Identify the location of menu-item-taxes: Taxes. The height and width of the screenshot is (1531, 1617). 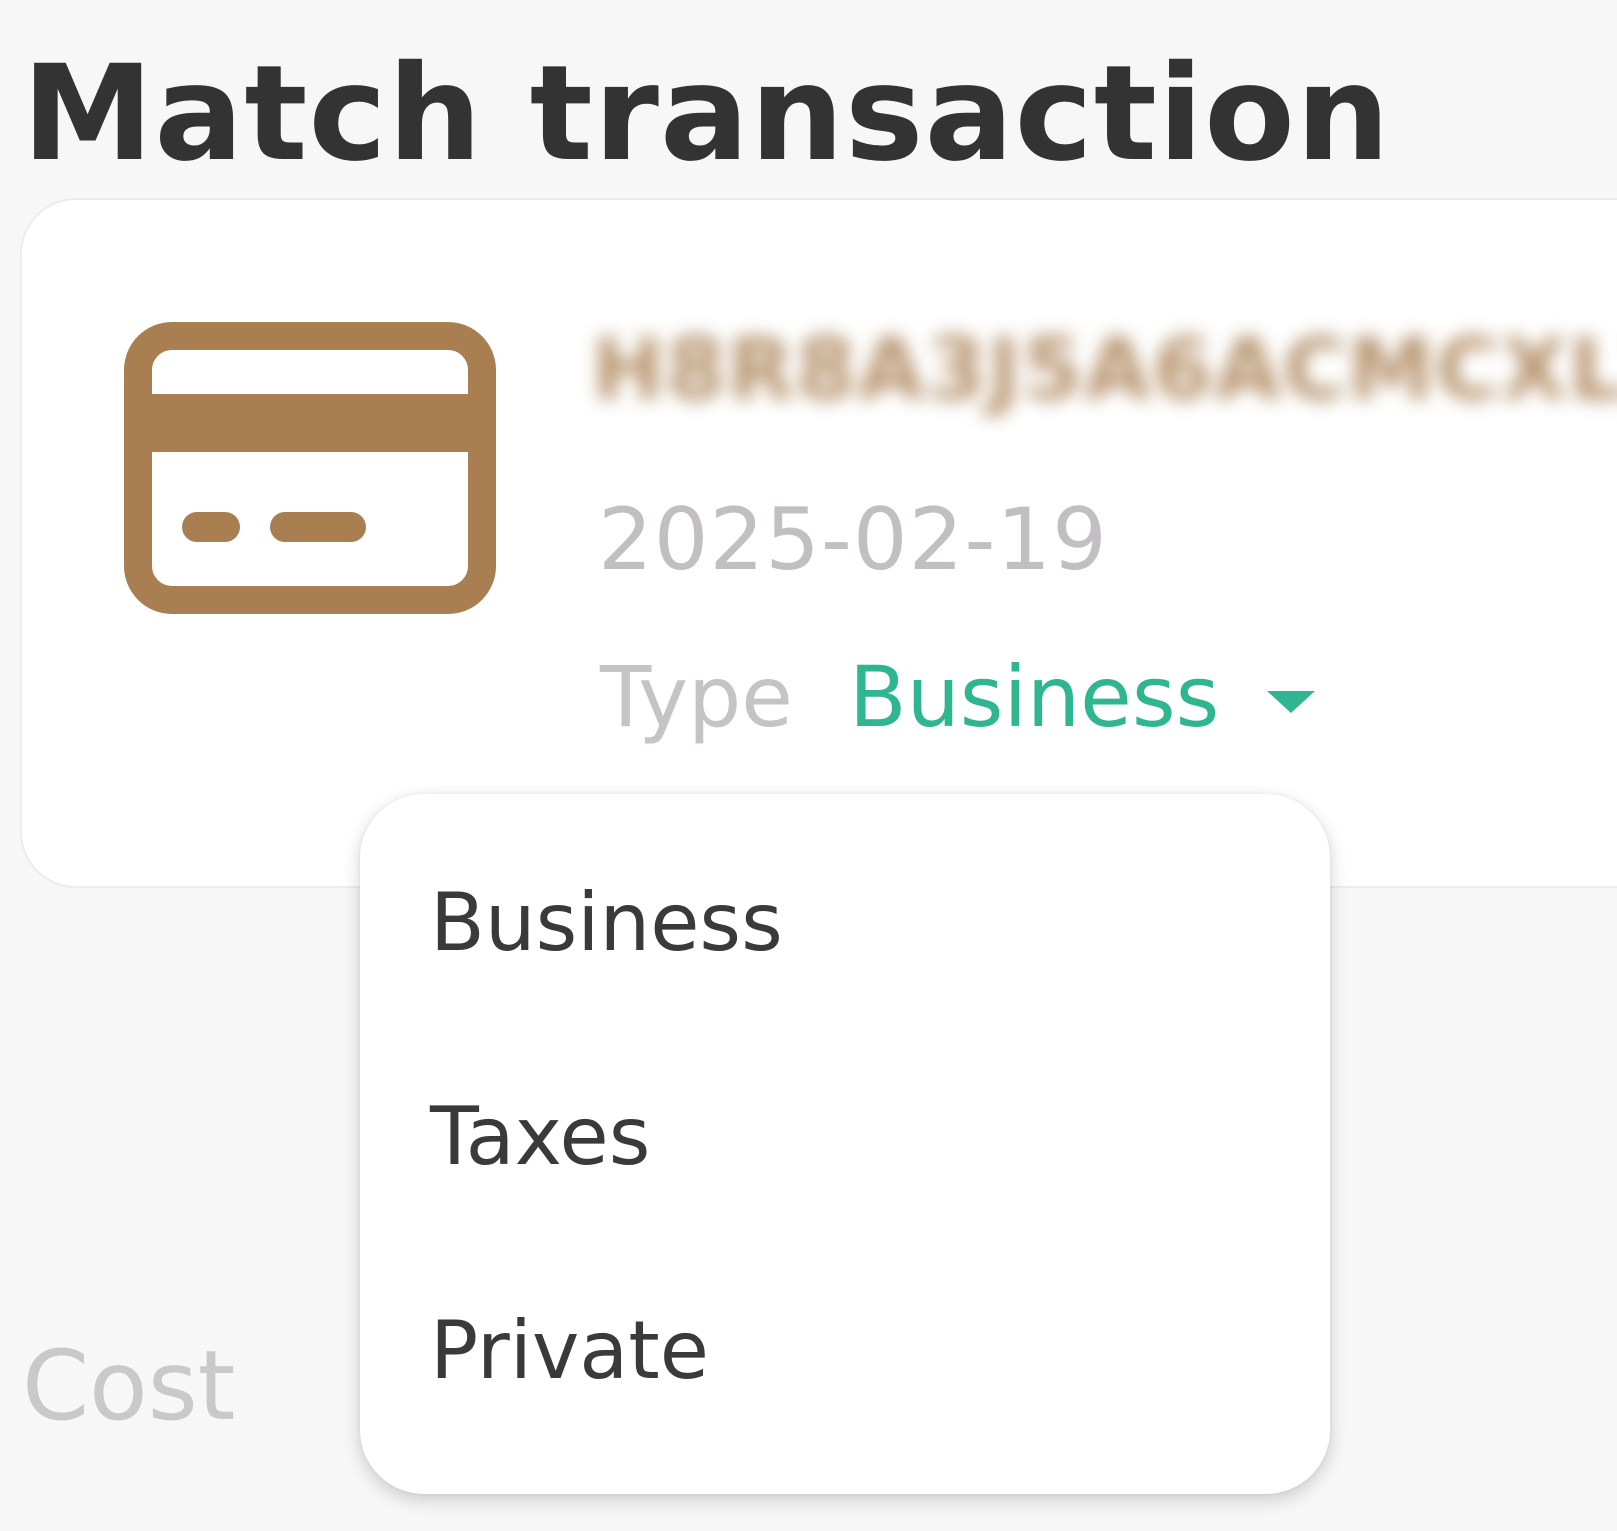
(540, 1136).